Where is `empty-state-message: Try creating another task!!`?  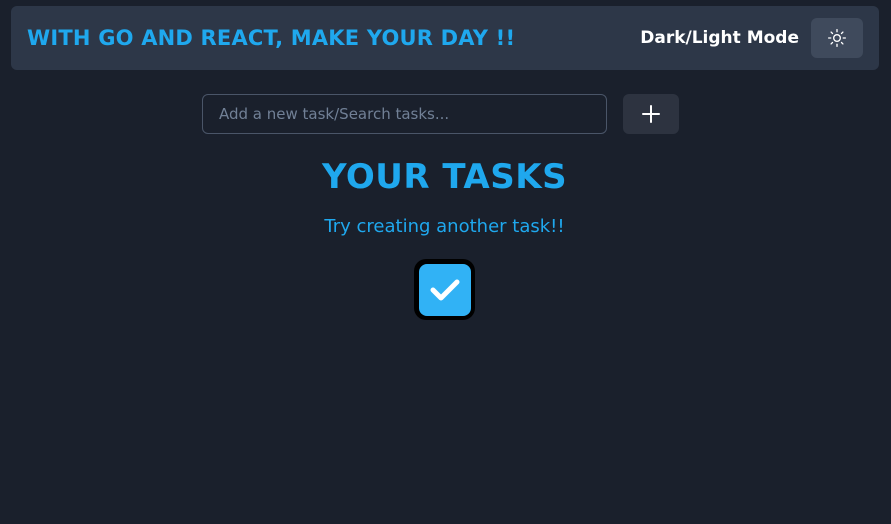
empty-state-message: Try creating another task!! is located at coordinates (444, 226).